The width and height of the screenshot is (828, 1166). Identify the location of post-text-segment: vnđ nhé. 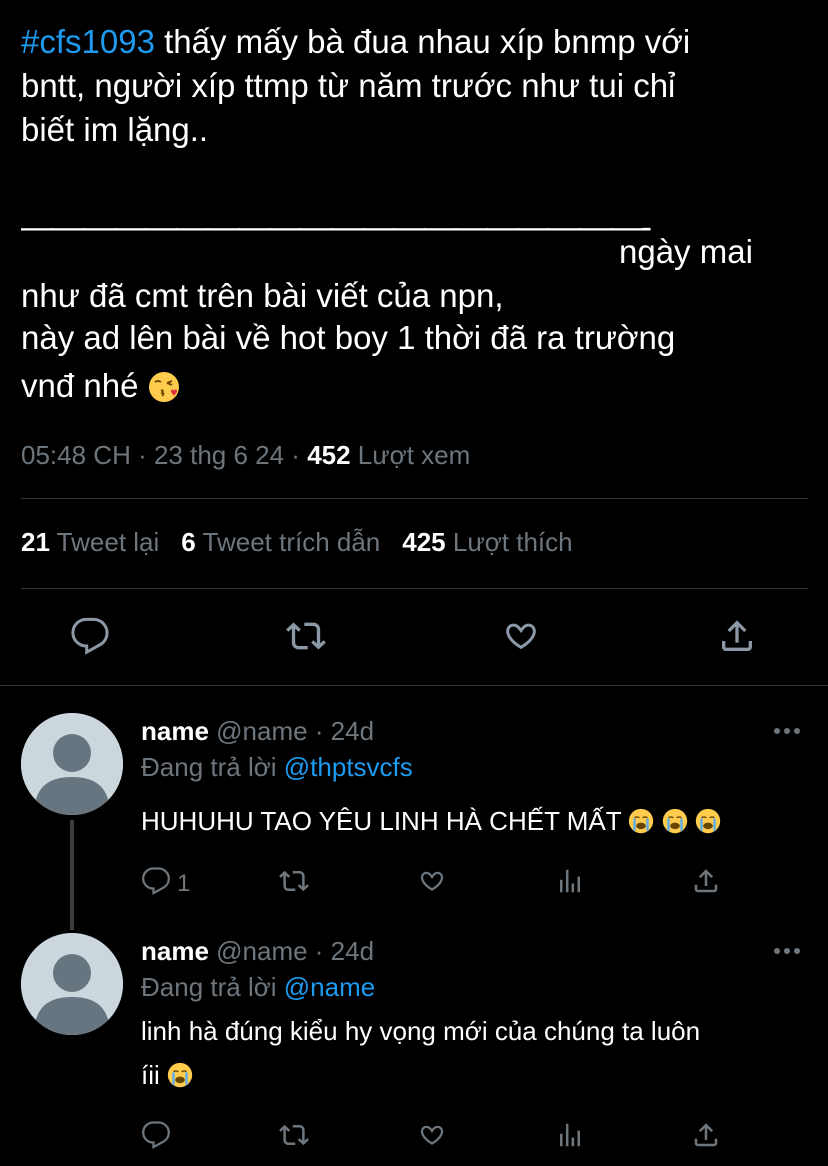
(80, 385).